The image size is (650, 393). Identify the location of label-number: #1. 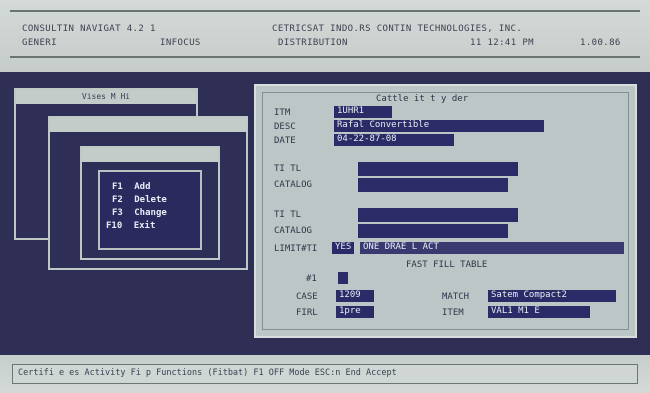
(311, 279).